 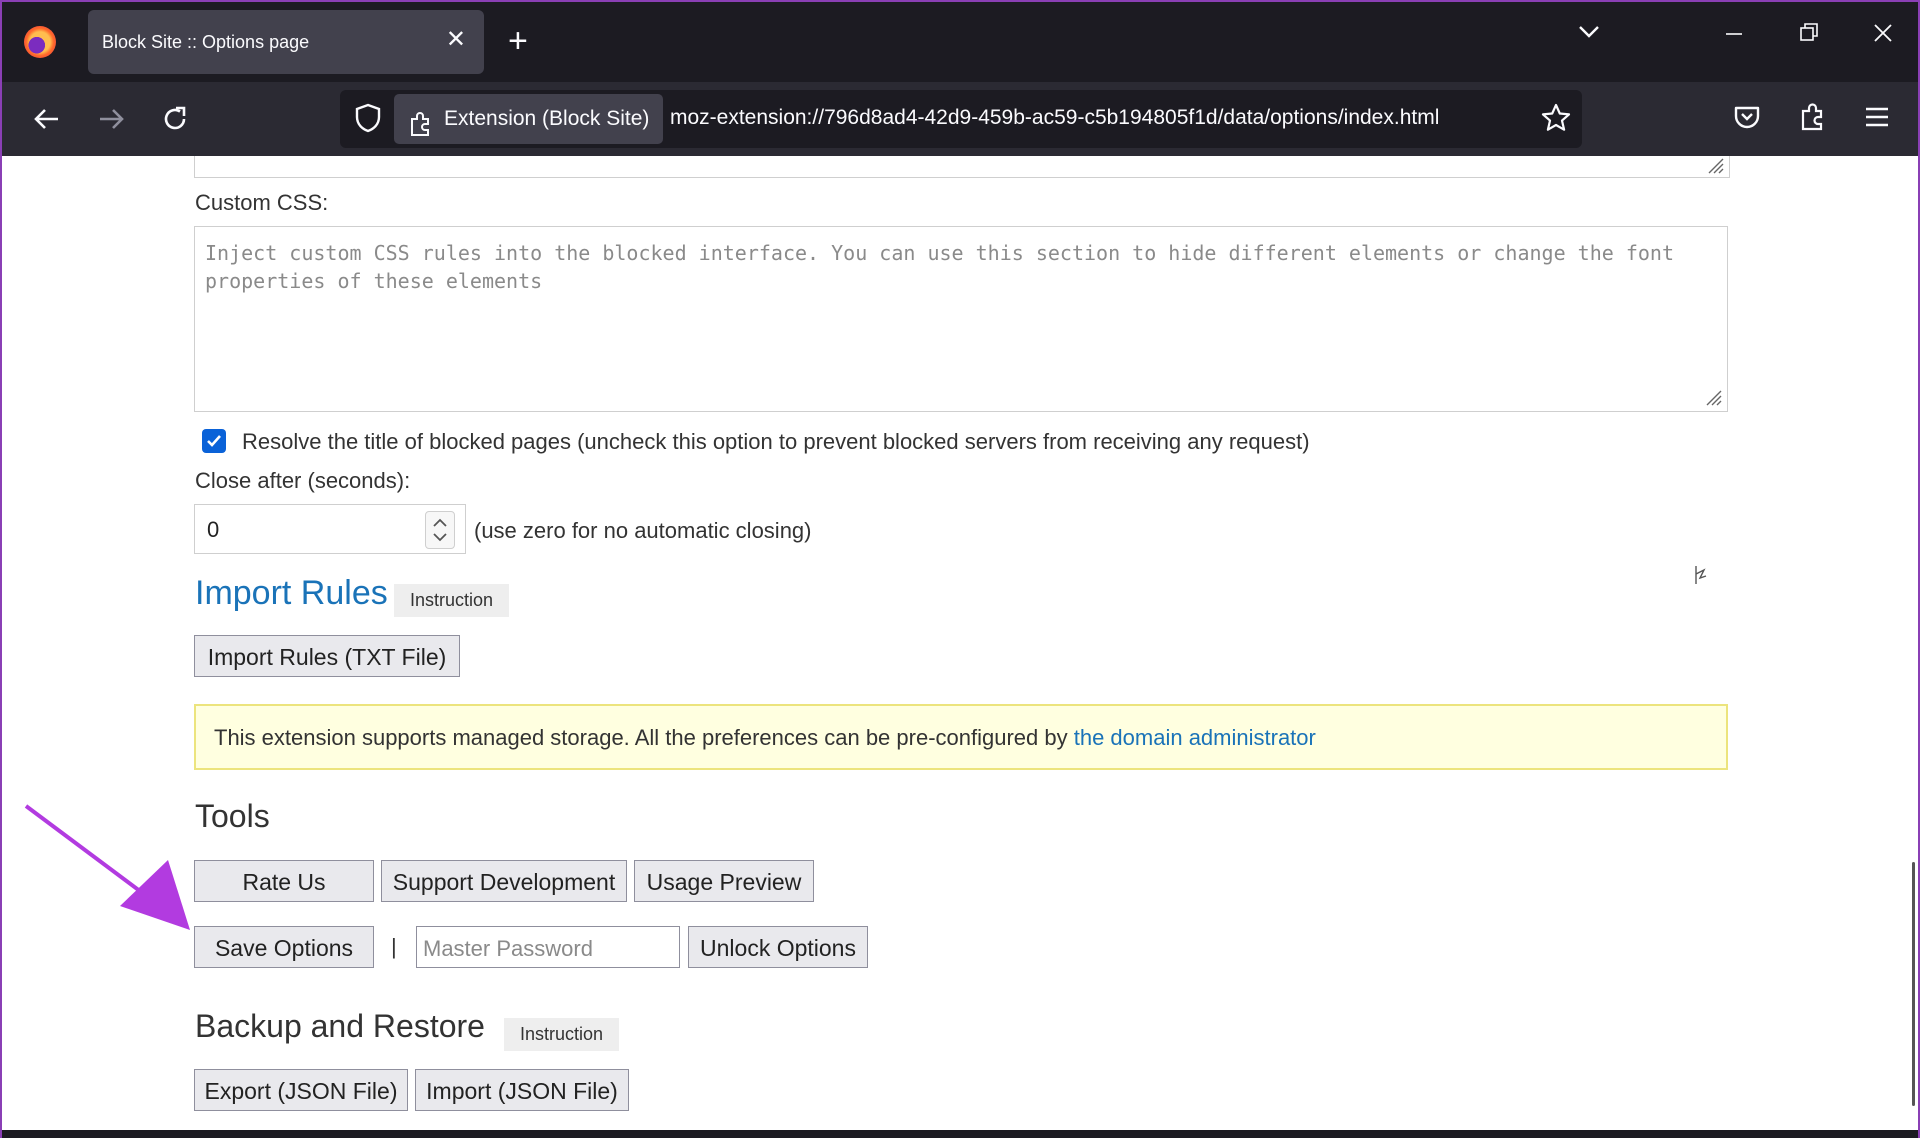 I want to click on save-options-button: Save Options, so click(x=284, y=947).